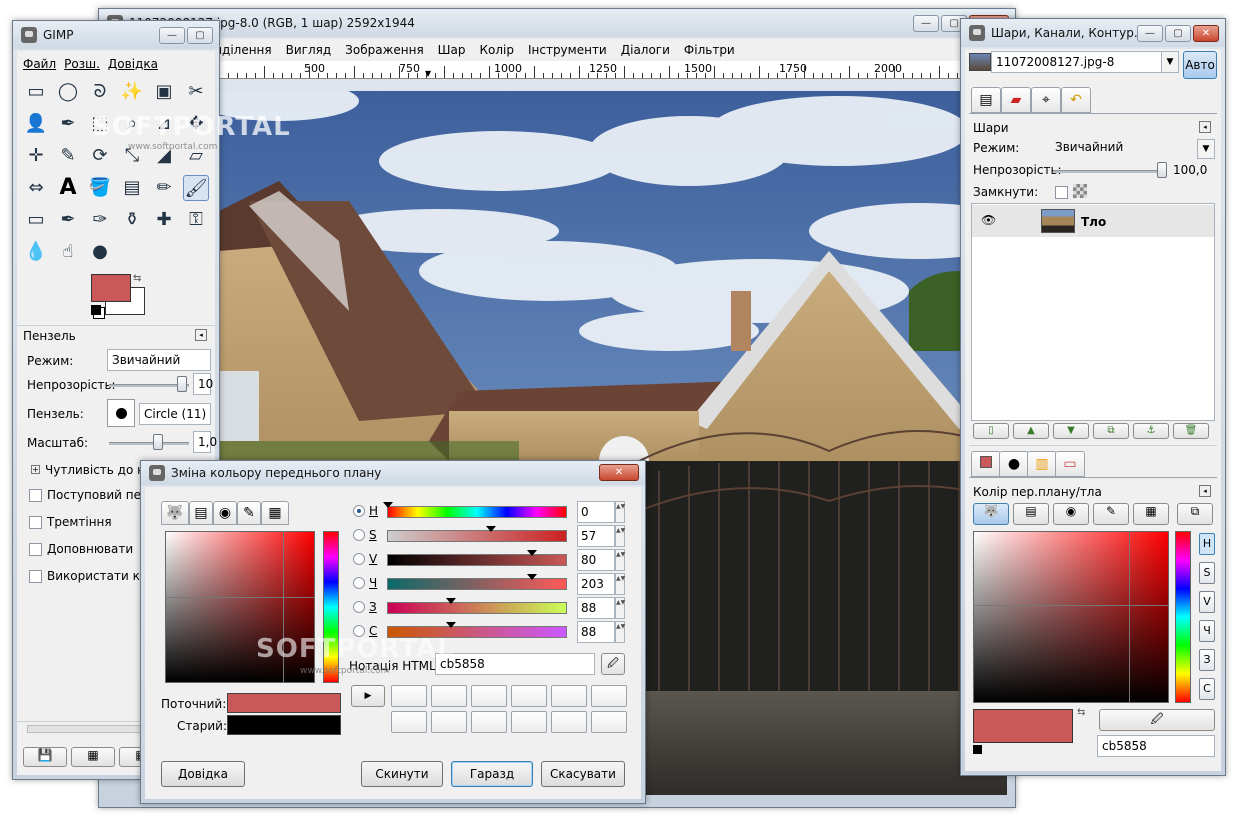 The image size is (1238, 830). Describe the element at coordinates (36, 156) in the screenshot. I see `align-tool-icon: ✛` at that location.